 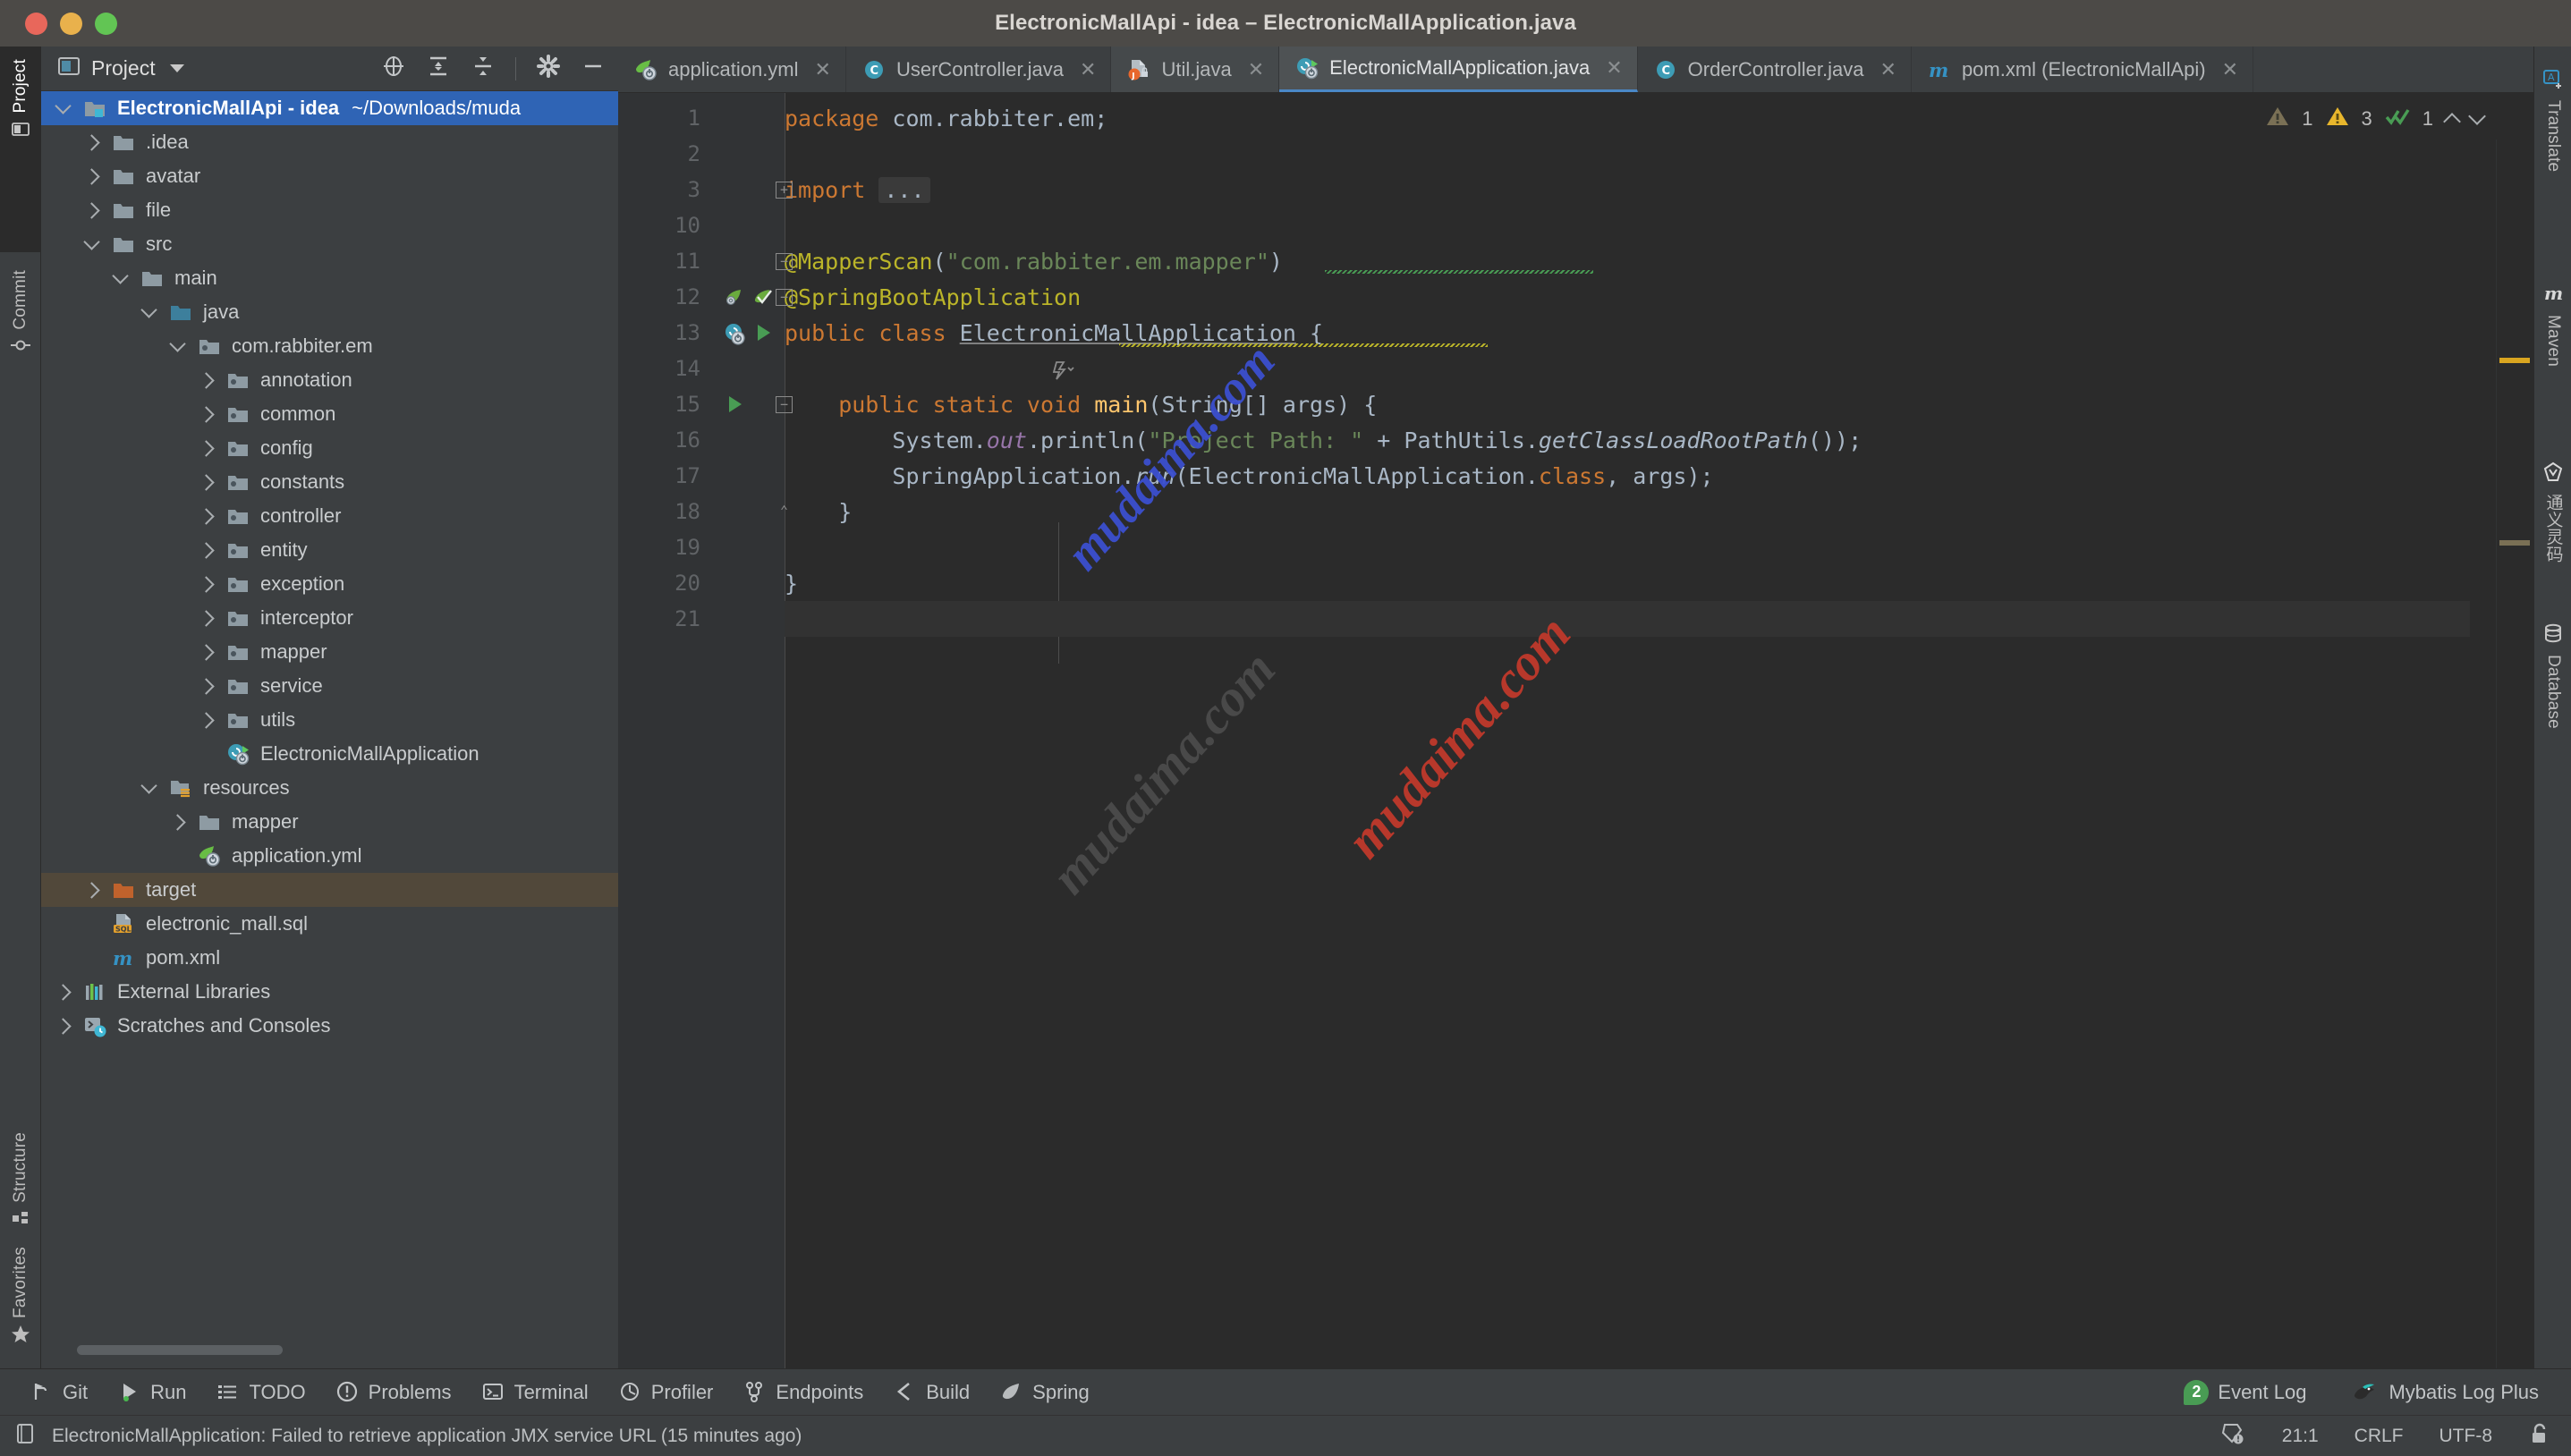 What do you see at coordinates (2552, 538) in the screenshot?
I see `sidebar-item-tongyi: 通义灵码` at bounding box center [2552, 538].